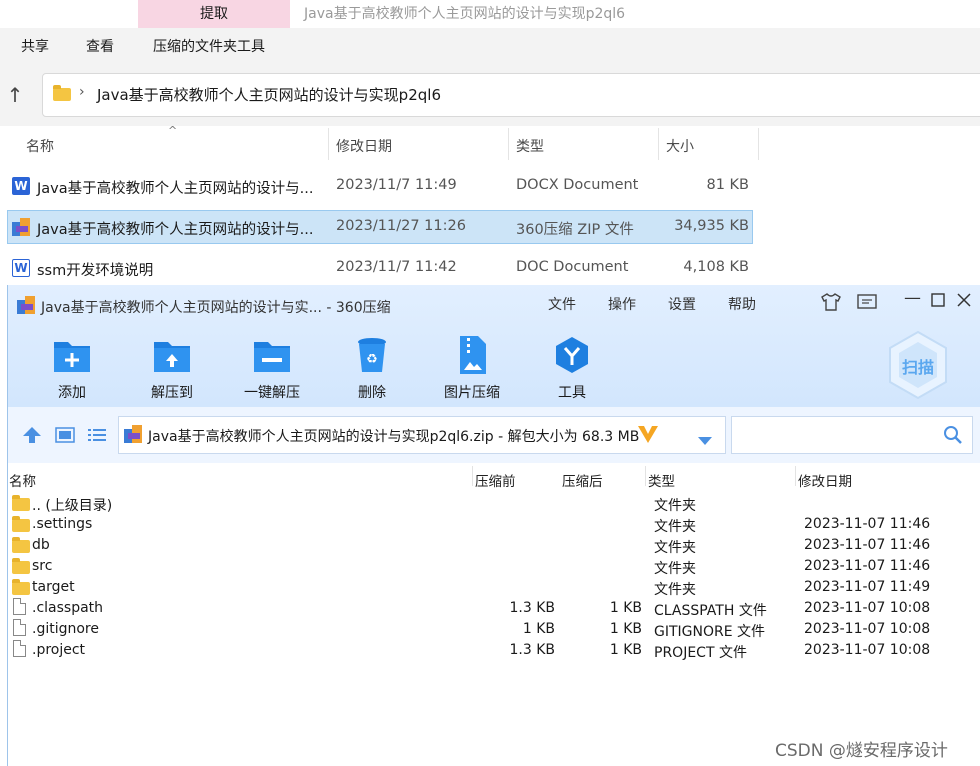 The image size is (980, 766). Describe the element at coordinates (964, 302) in the screenshot. I see `close-icon` at that location.